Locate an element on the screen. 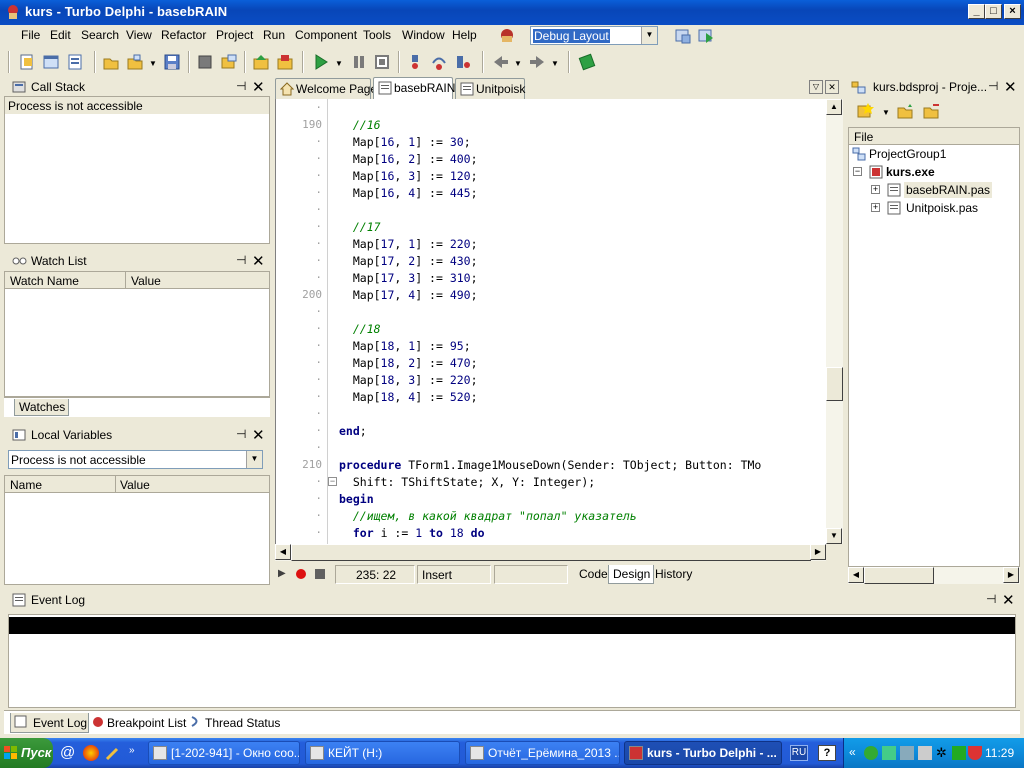 Image resolution: width=1024 pixels, height=768 pixels. view-form-icon is located at coordinates (285, 62).